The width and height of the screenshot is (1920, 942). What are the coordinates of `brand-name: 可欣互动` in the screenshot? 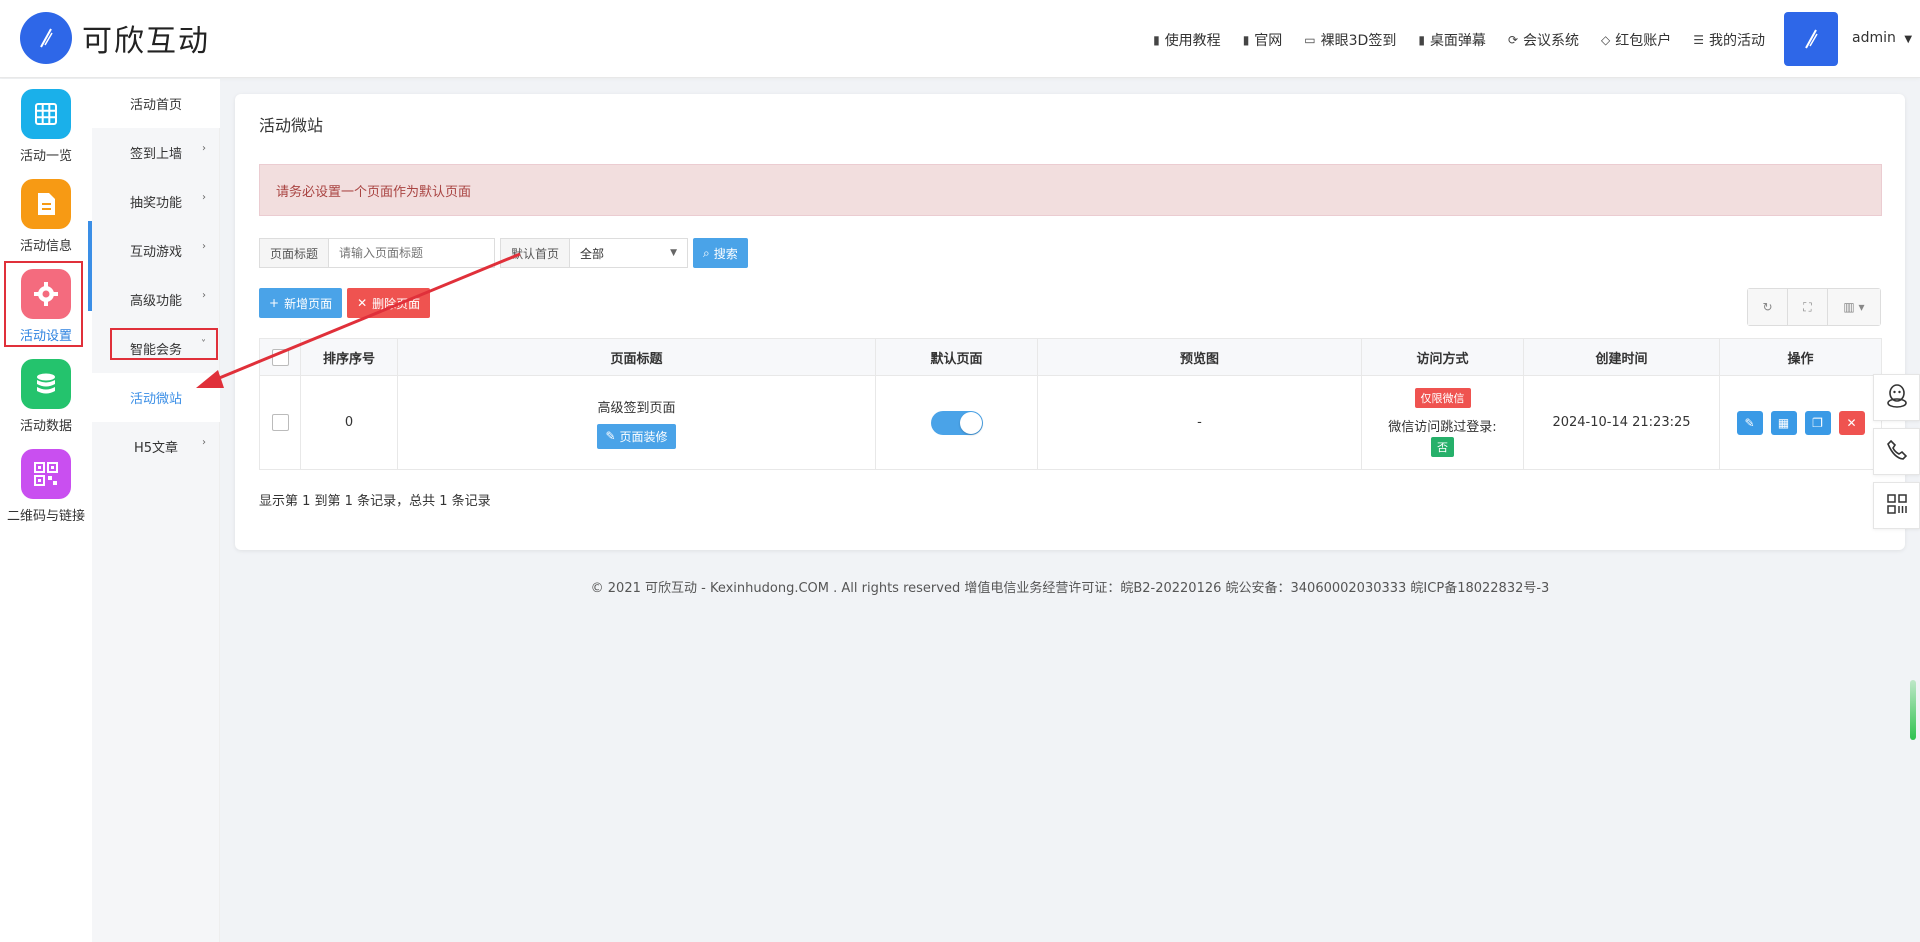 It's located at (146, 41).